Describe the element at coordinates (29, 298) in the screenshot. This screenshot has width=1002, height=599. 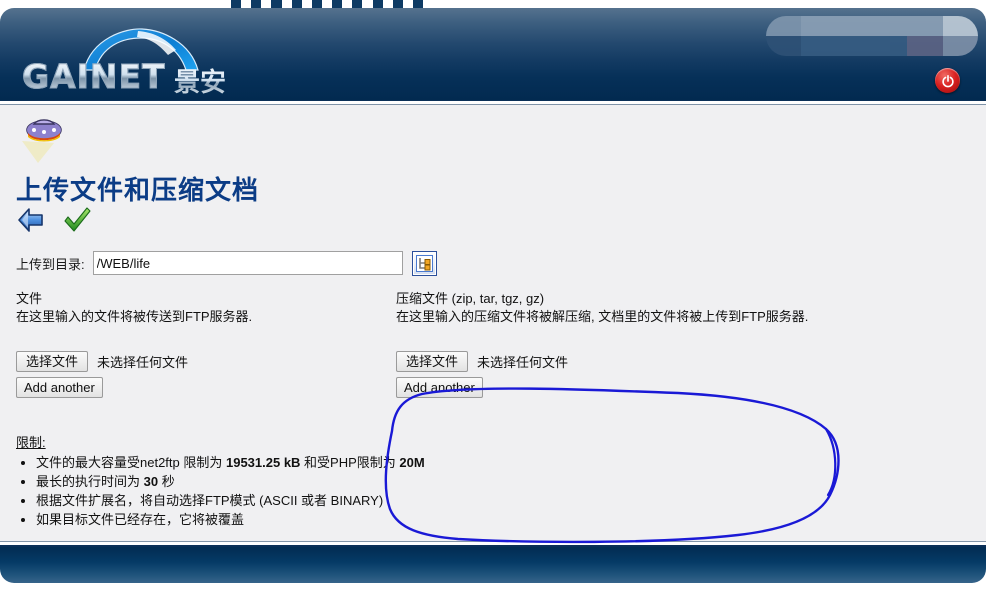
I see `files-column-heading: 文件` at that location.